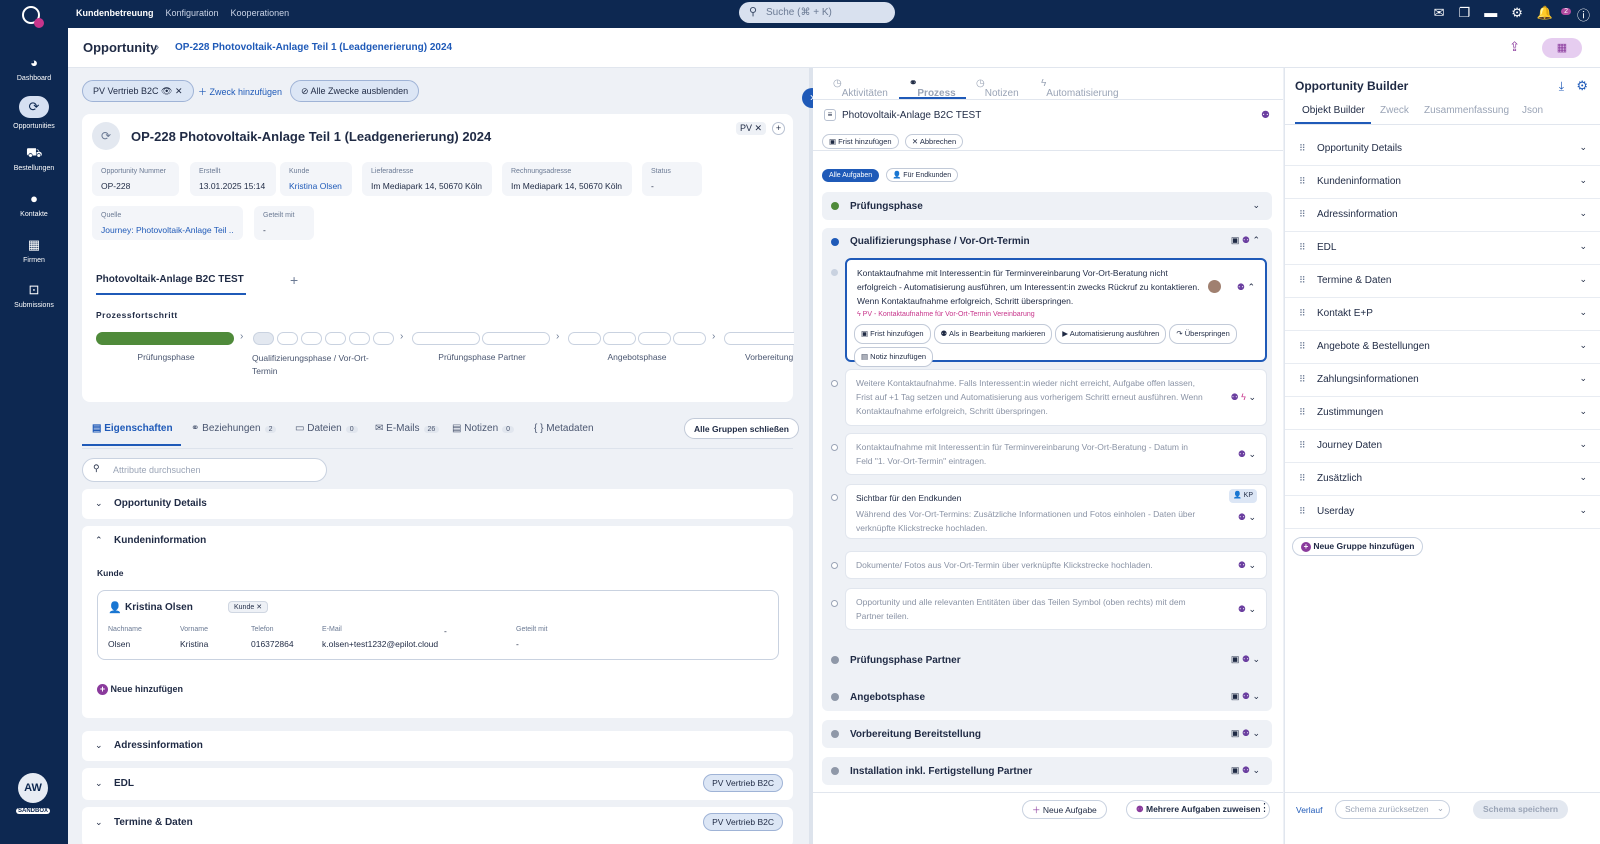 This screenshot has height=844, width=1600. What do you see at coordinates (192, 13) in the screenshot?
I see `nav-konfiguration: Konfiguration` at bounding box center [192, 13].